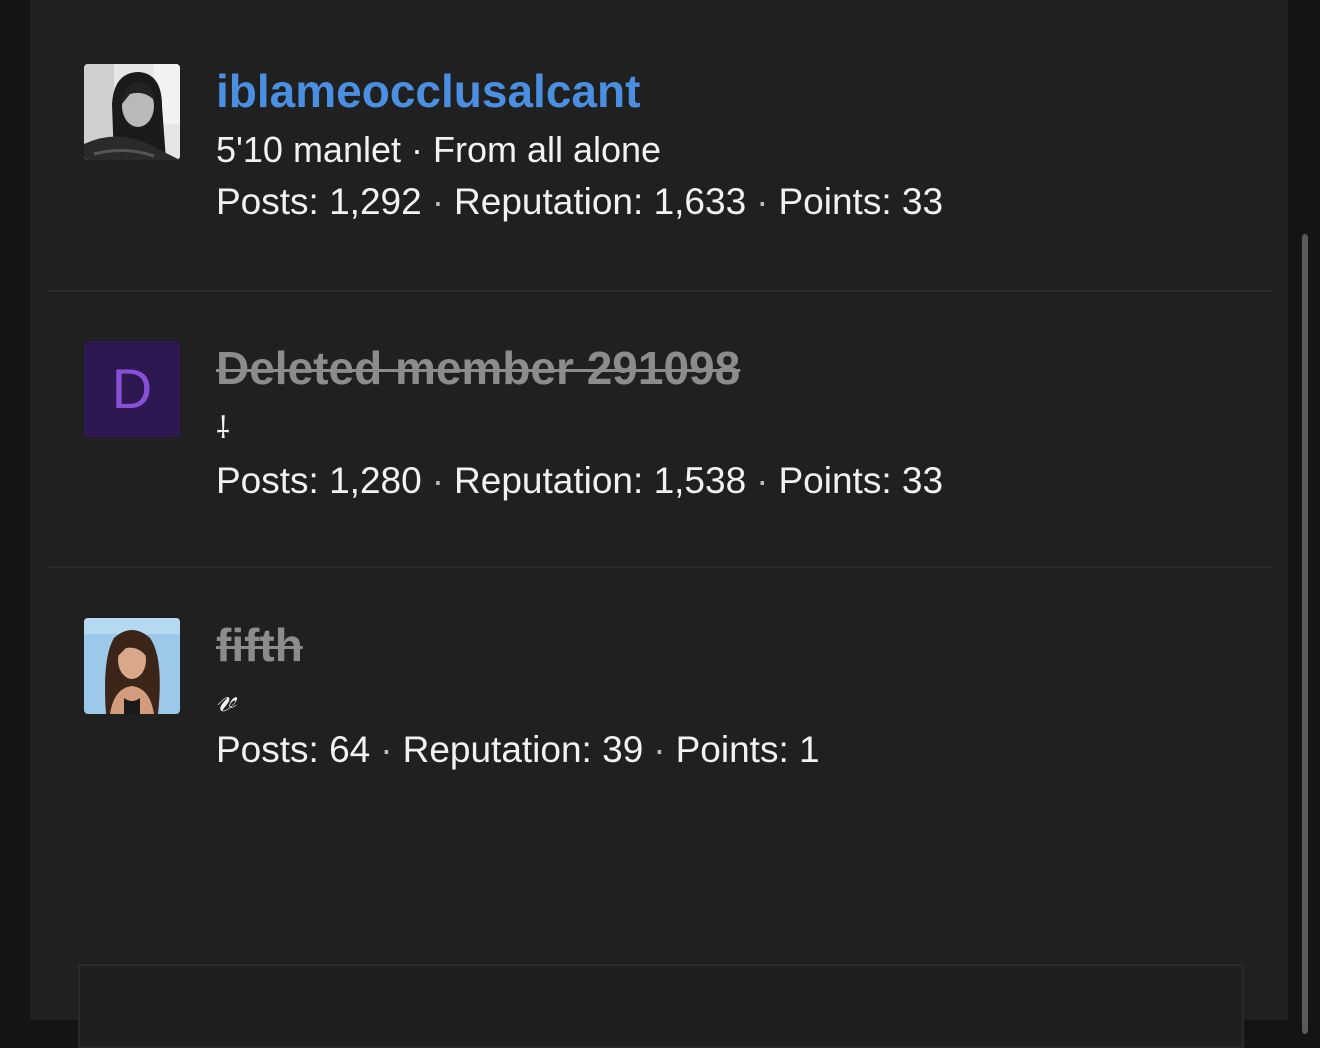 The image size is (1320, 1048). What do you see at coordinates (661, 1006) in the screenshot?
I see `bottom-container` at bounding box center [661, 1006].